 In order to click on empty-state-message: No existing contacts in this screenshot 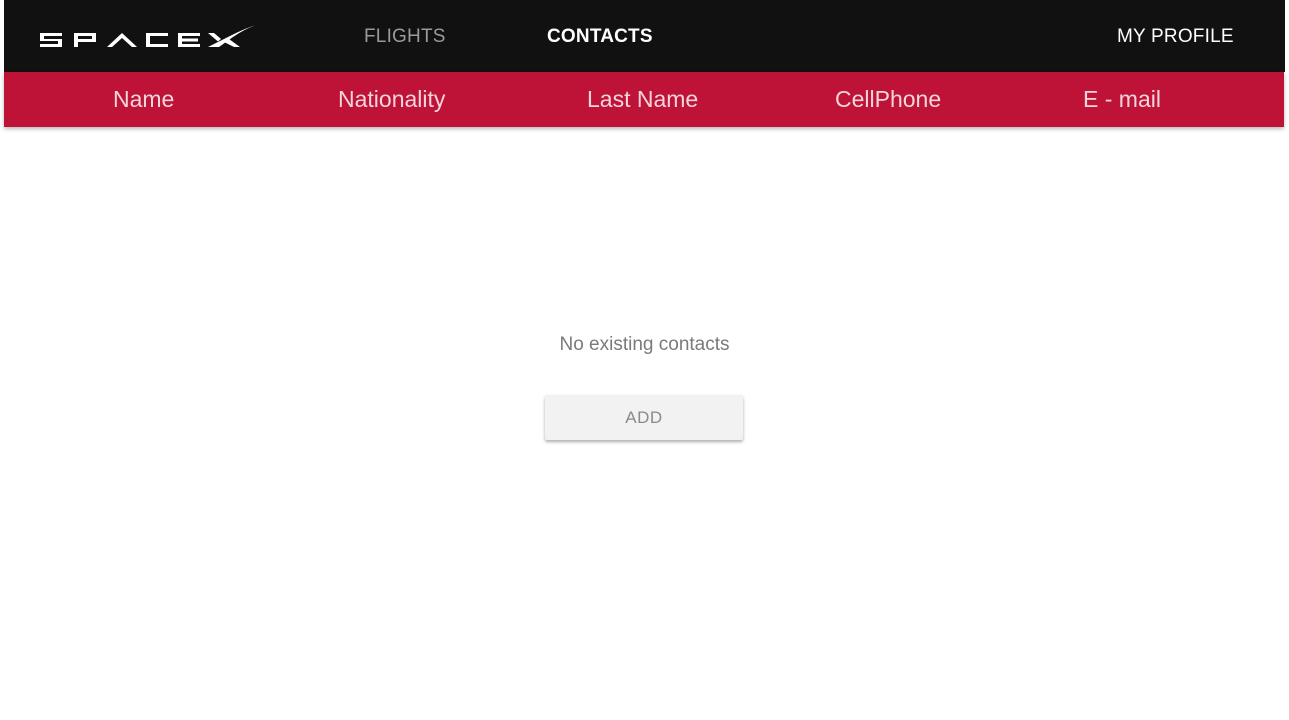, I will do `click(644, 344)`.